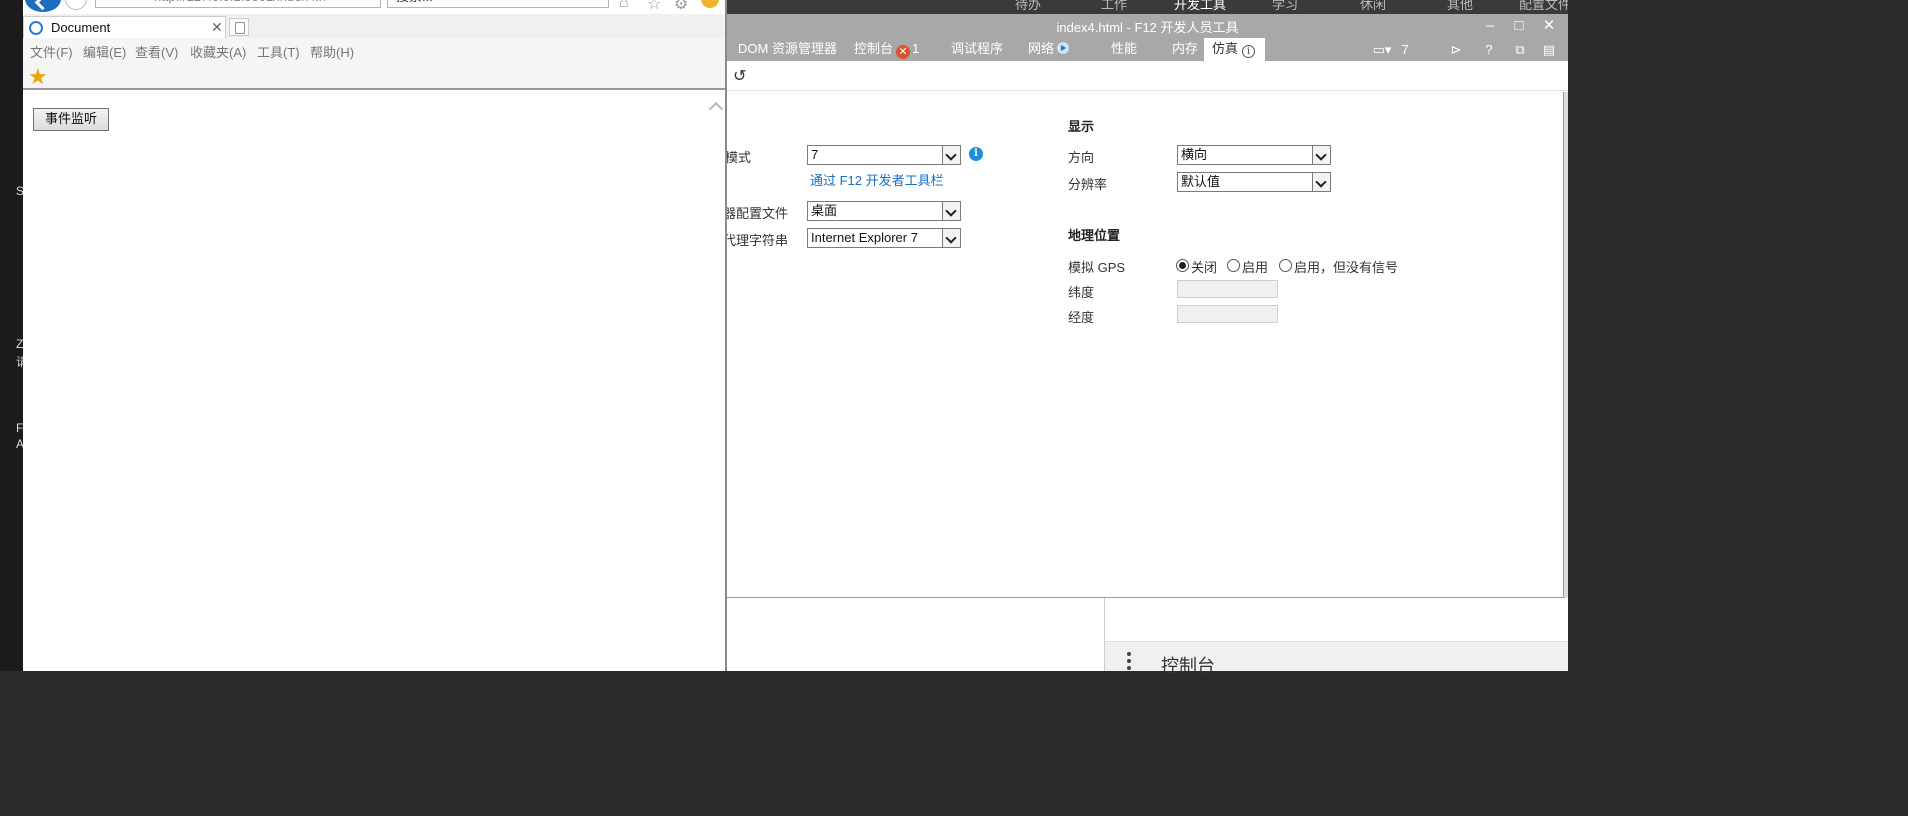 The image size is (1908, 816). Describe the element at coordinates (1549, 26) in the screenshot. I see `close-button: ✕` at that location.